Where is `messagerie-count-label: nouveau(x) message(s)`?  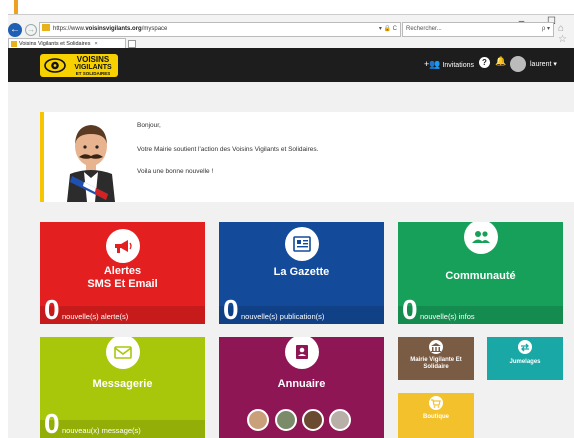
messagerie-count-label: nouveau(x) message(s) is located at coordinates (101, 430).